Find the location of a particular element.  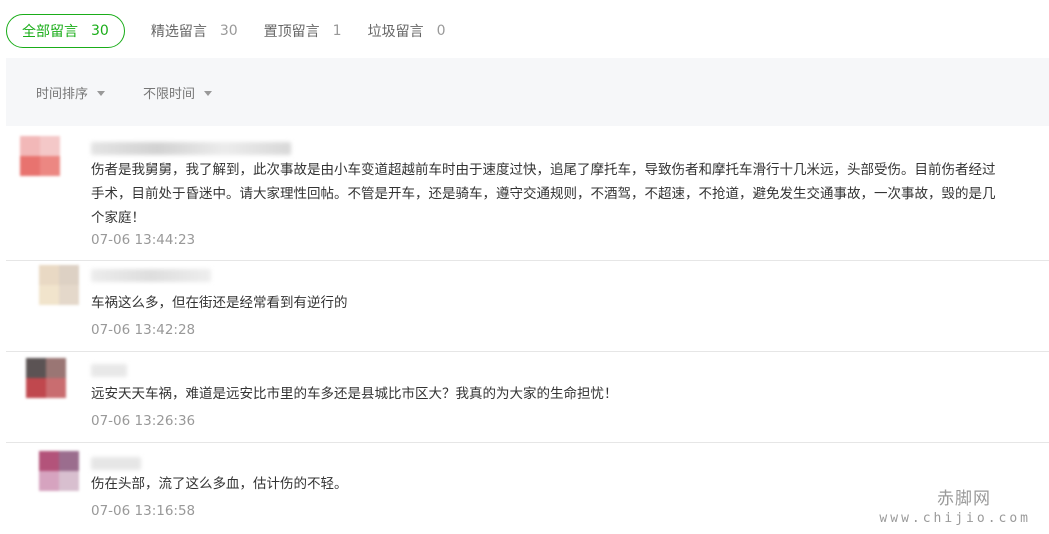

comment-time: 07-06 13:16:58 is located at coordinates (143, 511).